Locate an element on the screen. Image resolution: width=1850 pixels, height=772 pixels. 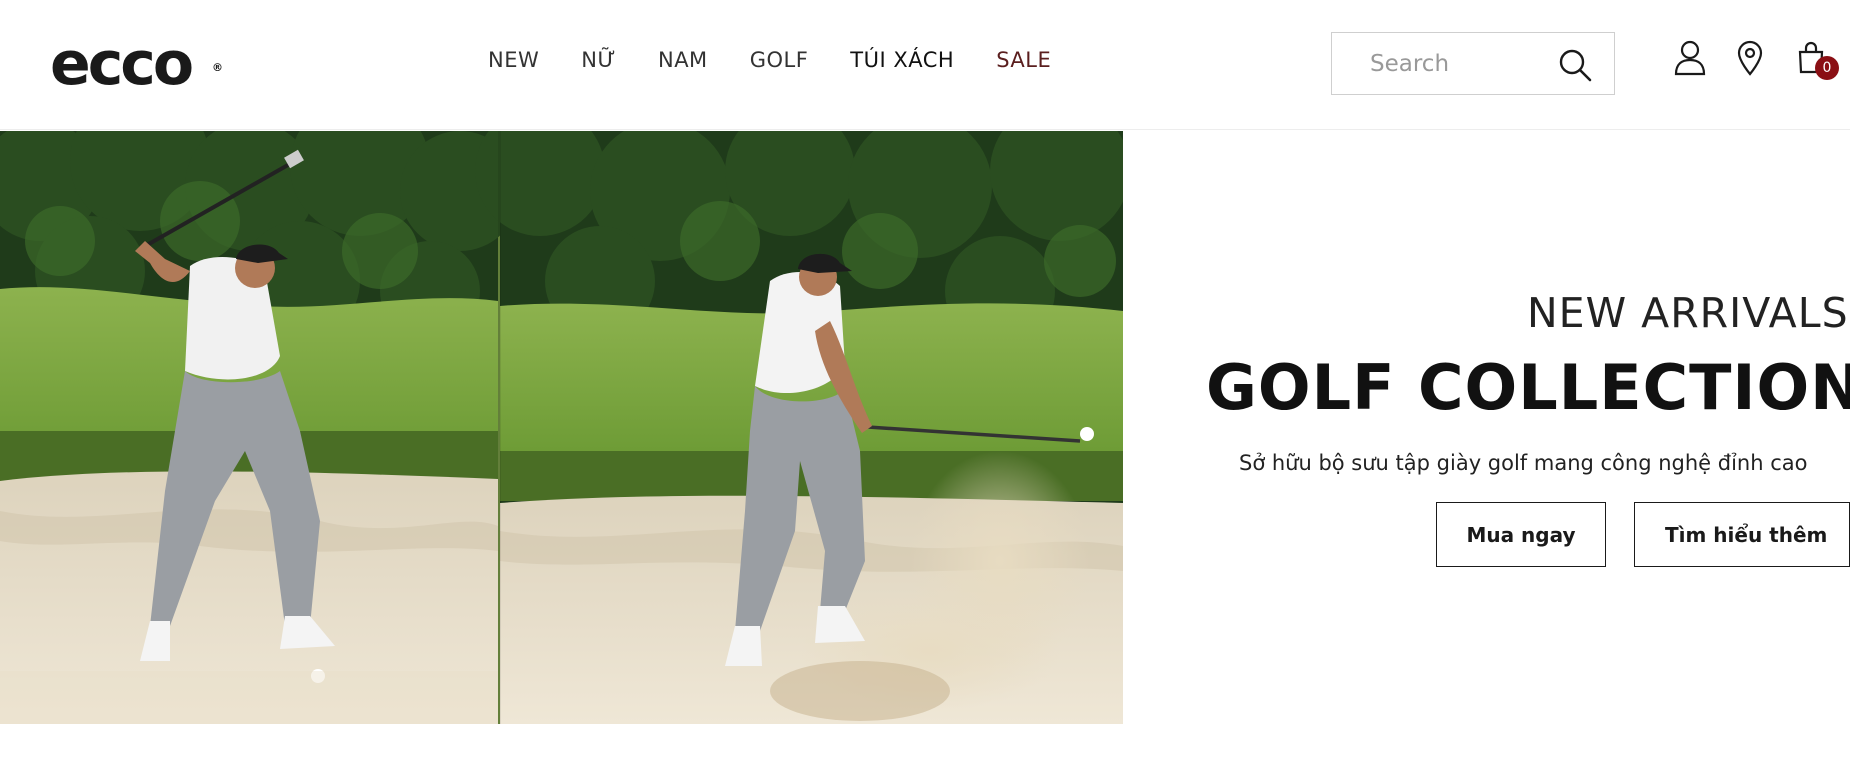
buy-now-button: Mua ngay is located at coordinates (1521, 534).